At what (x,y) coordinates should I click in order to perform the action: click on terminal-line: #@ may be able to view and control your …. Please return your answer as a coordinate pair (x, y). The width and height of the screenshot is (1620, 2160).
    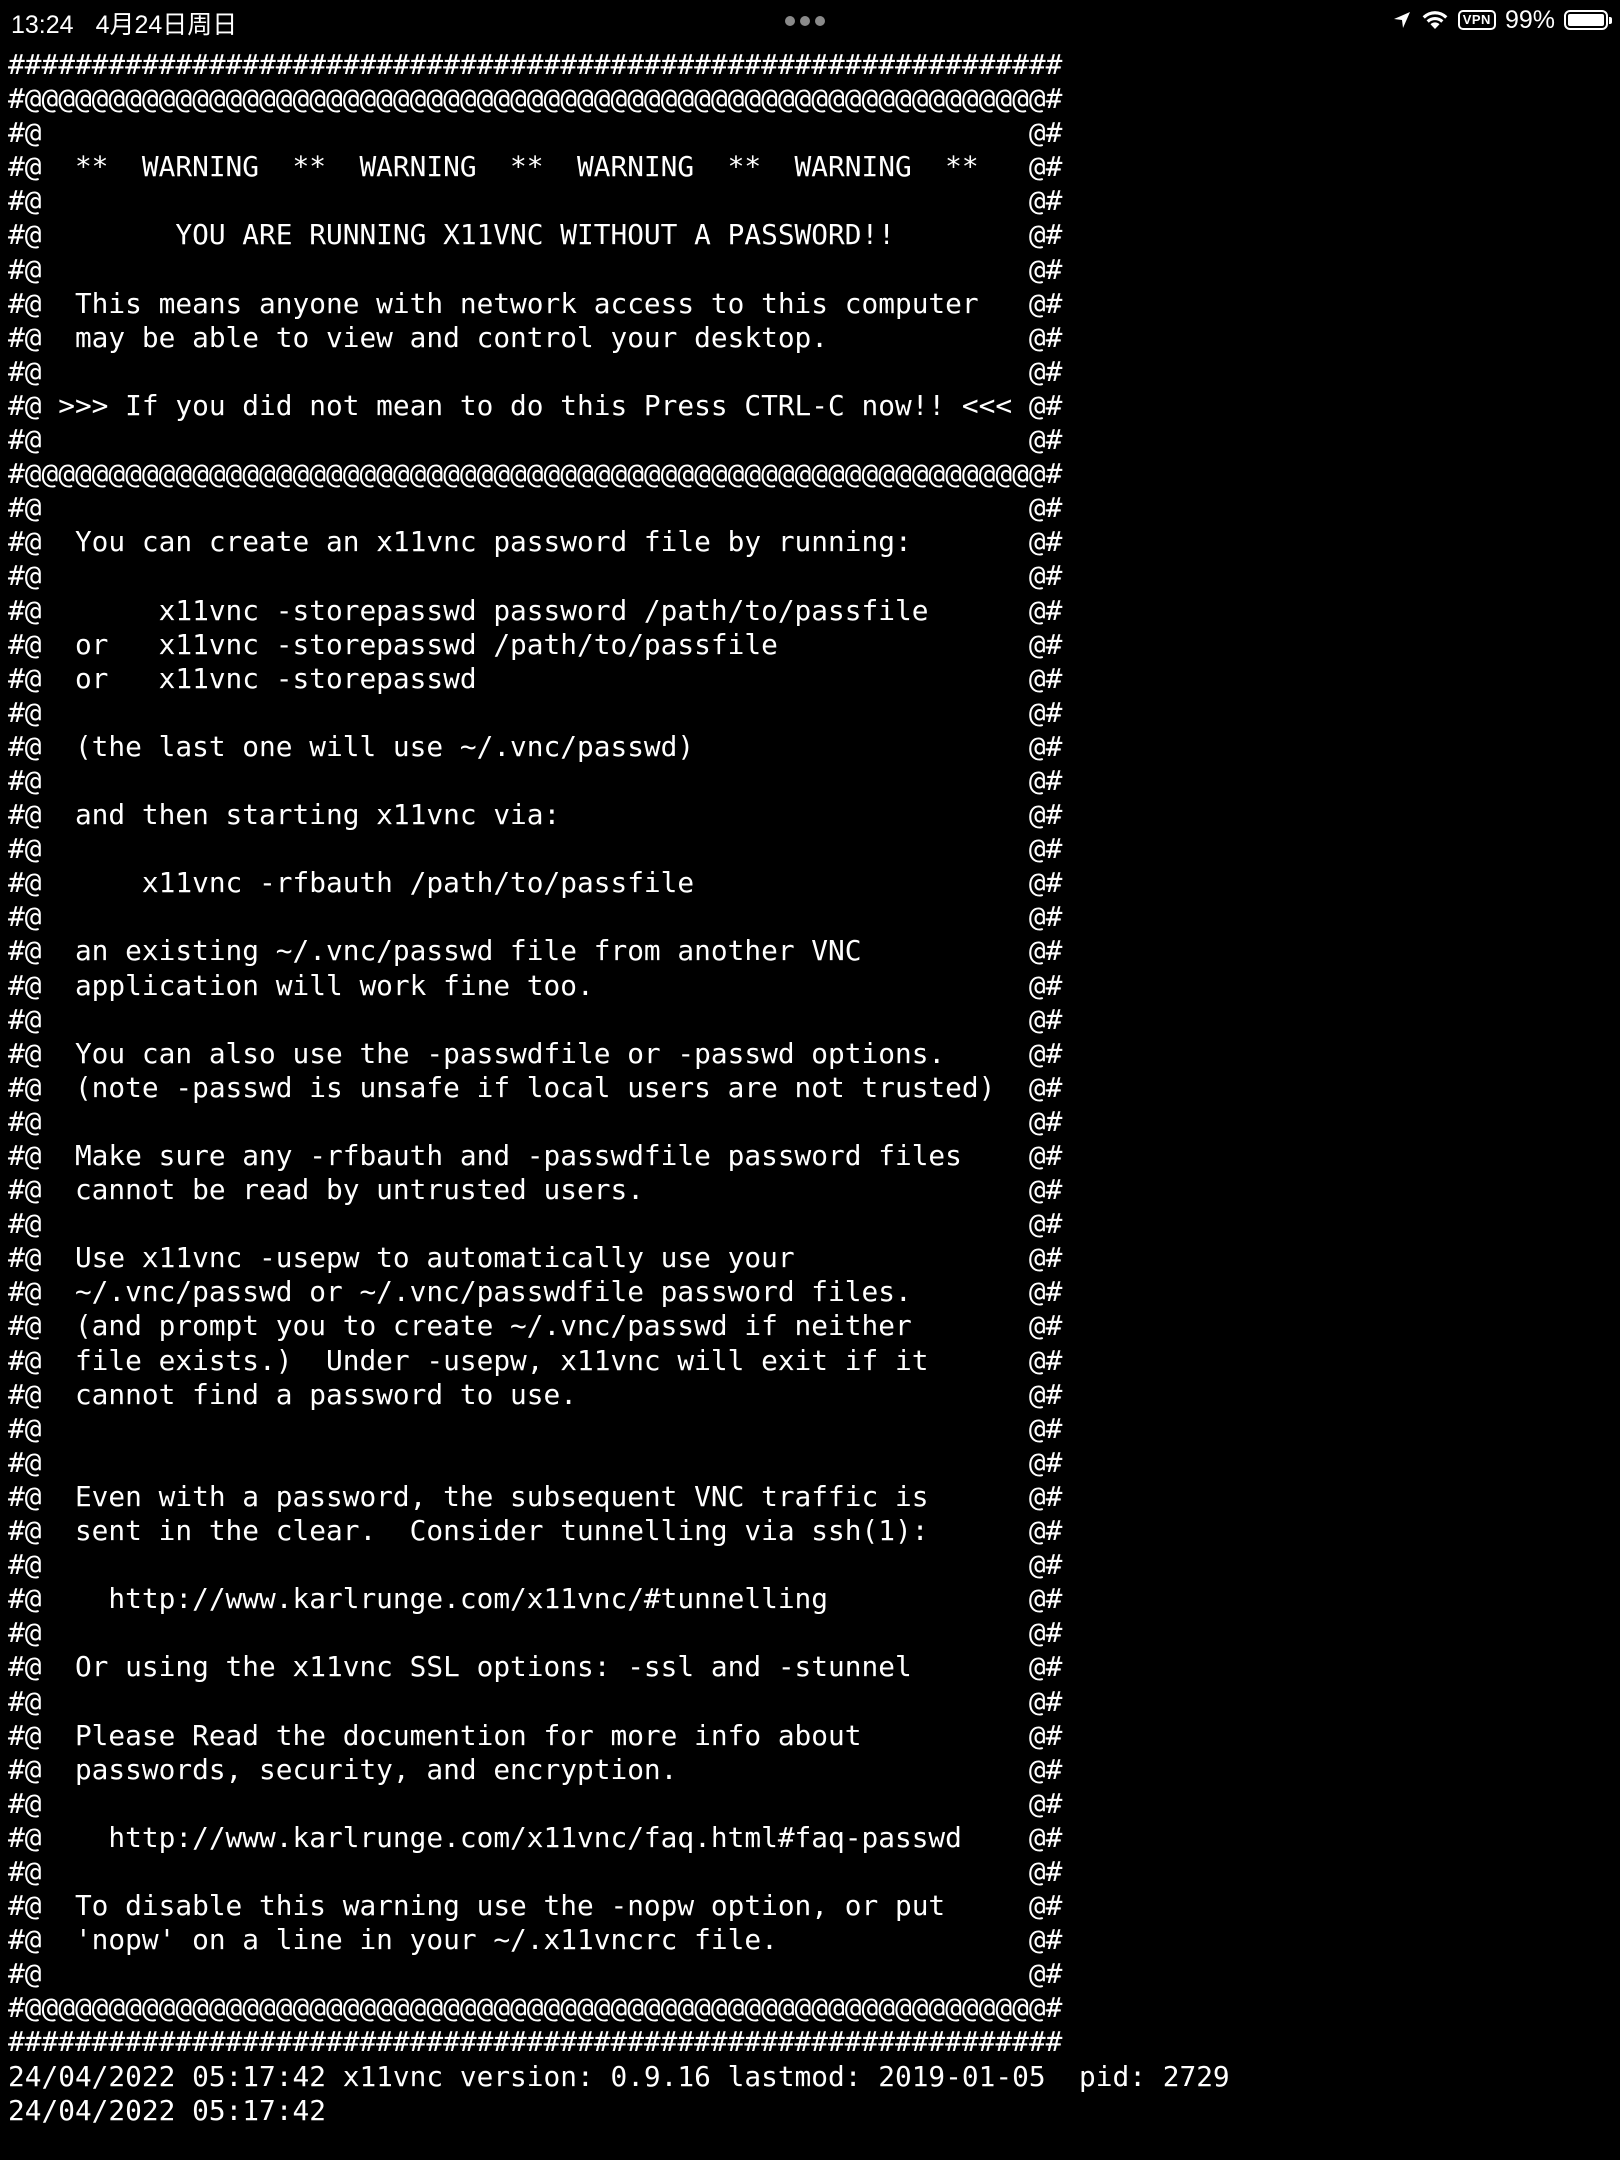
    Looking at the image, I should click on (535, 337).